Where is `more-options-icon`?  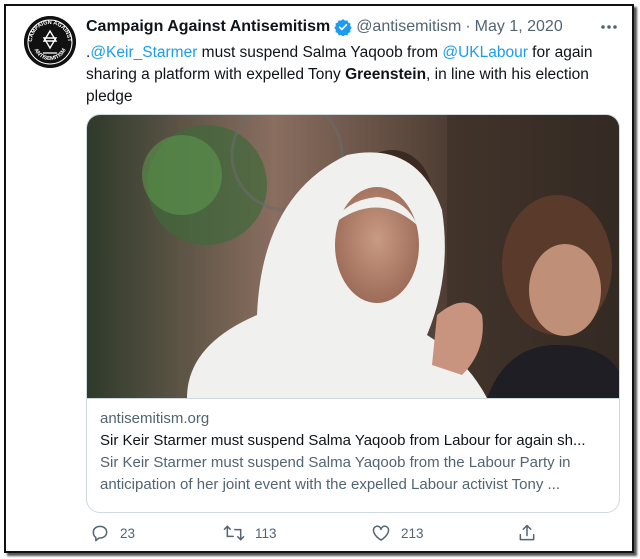
more-options-icon is located at coordinates (609, 27).